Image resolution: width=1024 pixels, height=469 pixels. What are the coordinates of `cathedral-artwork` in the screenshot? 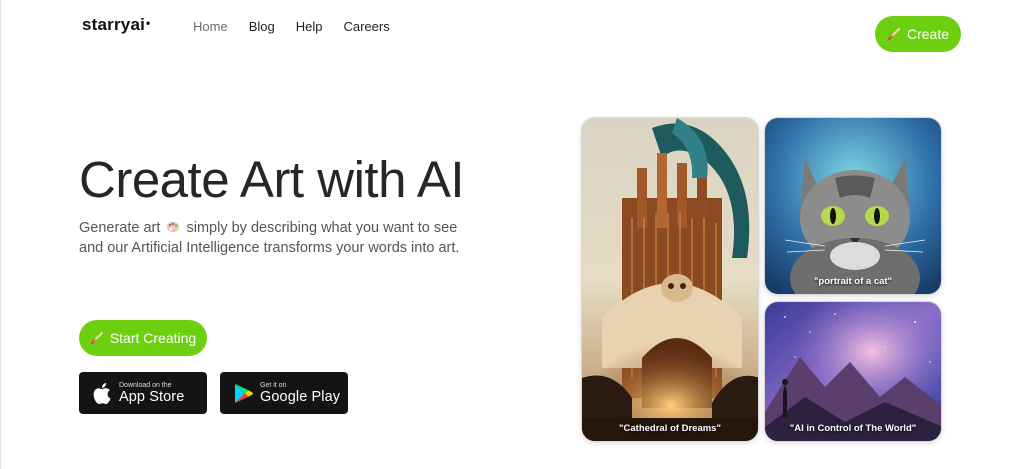 It's located at (670, 279).